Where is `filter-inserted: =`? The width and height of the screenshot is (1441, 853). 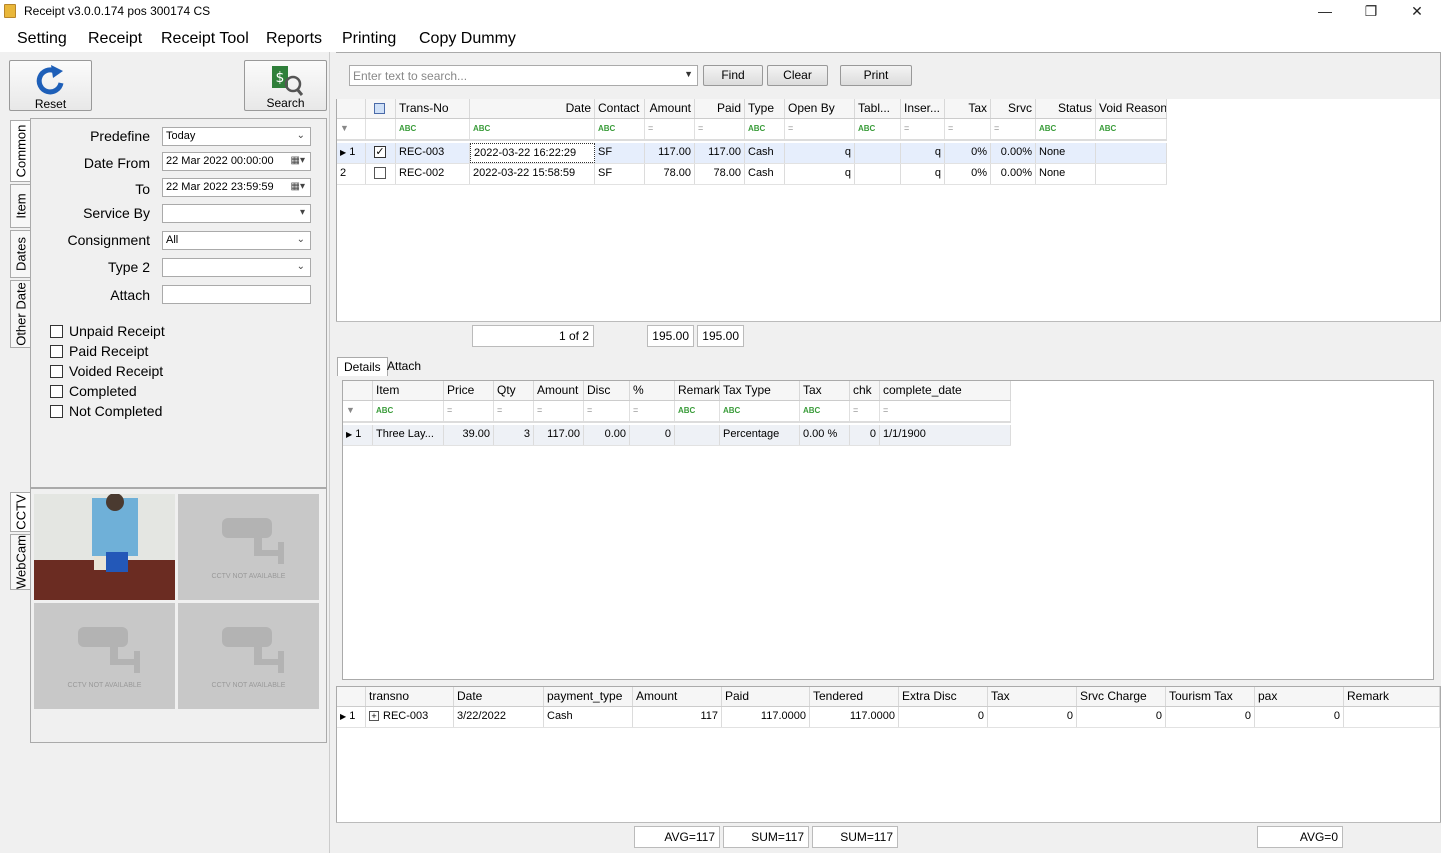
filter-inserted: = is located at coordinates (923, 129).